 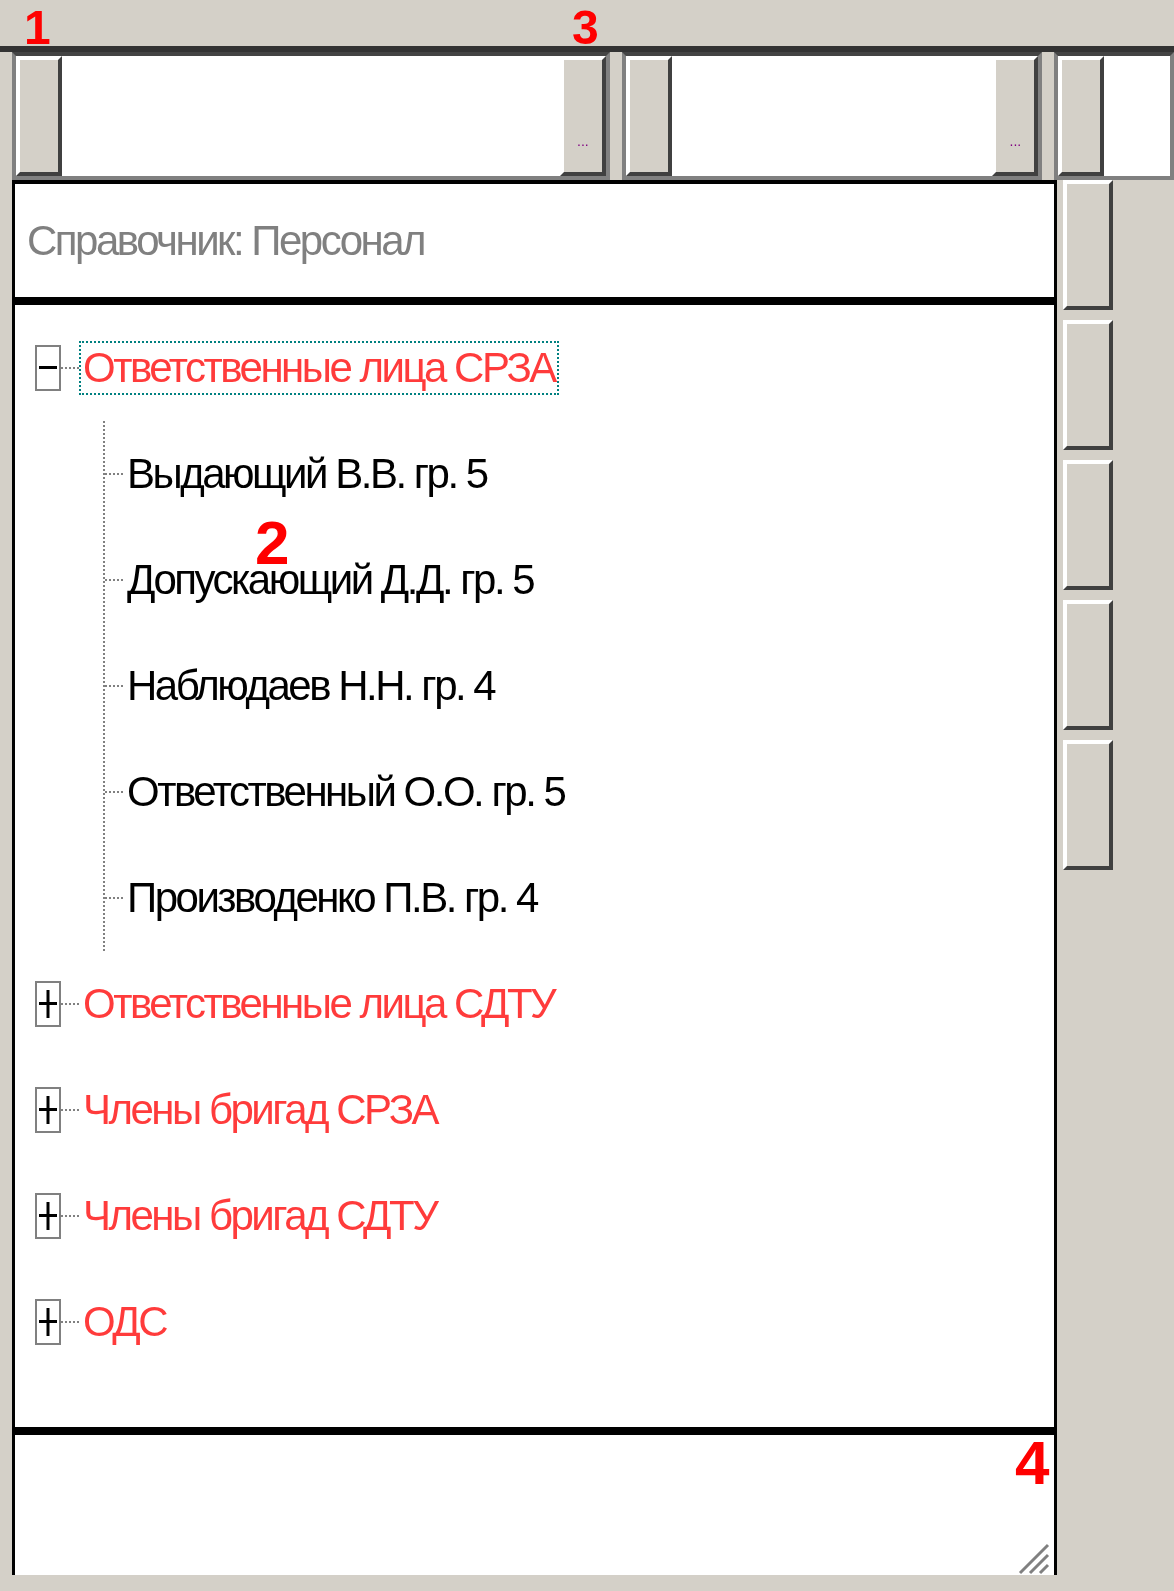 I want to click on annotation-number: 1, so click(x=37, y=28).